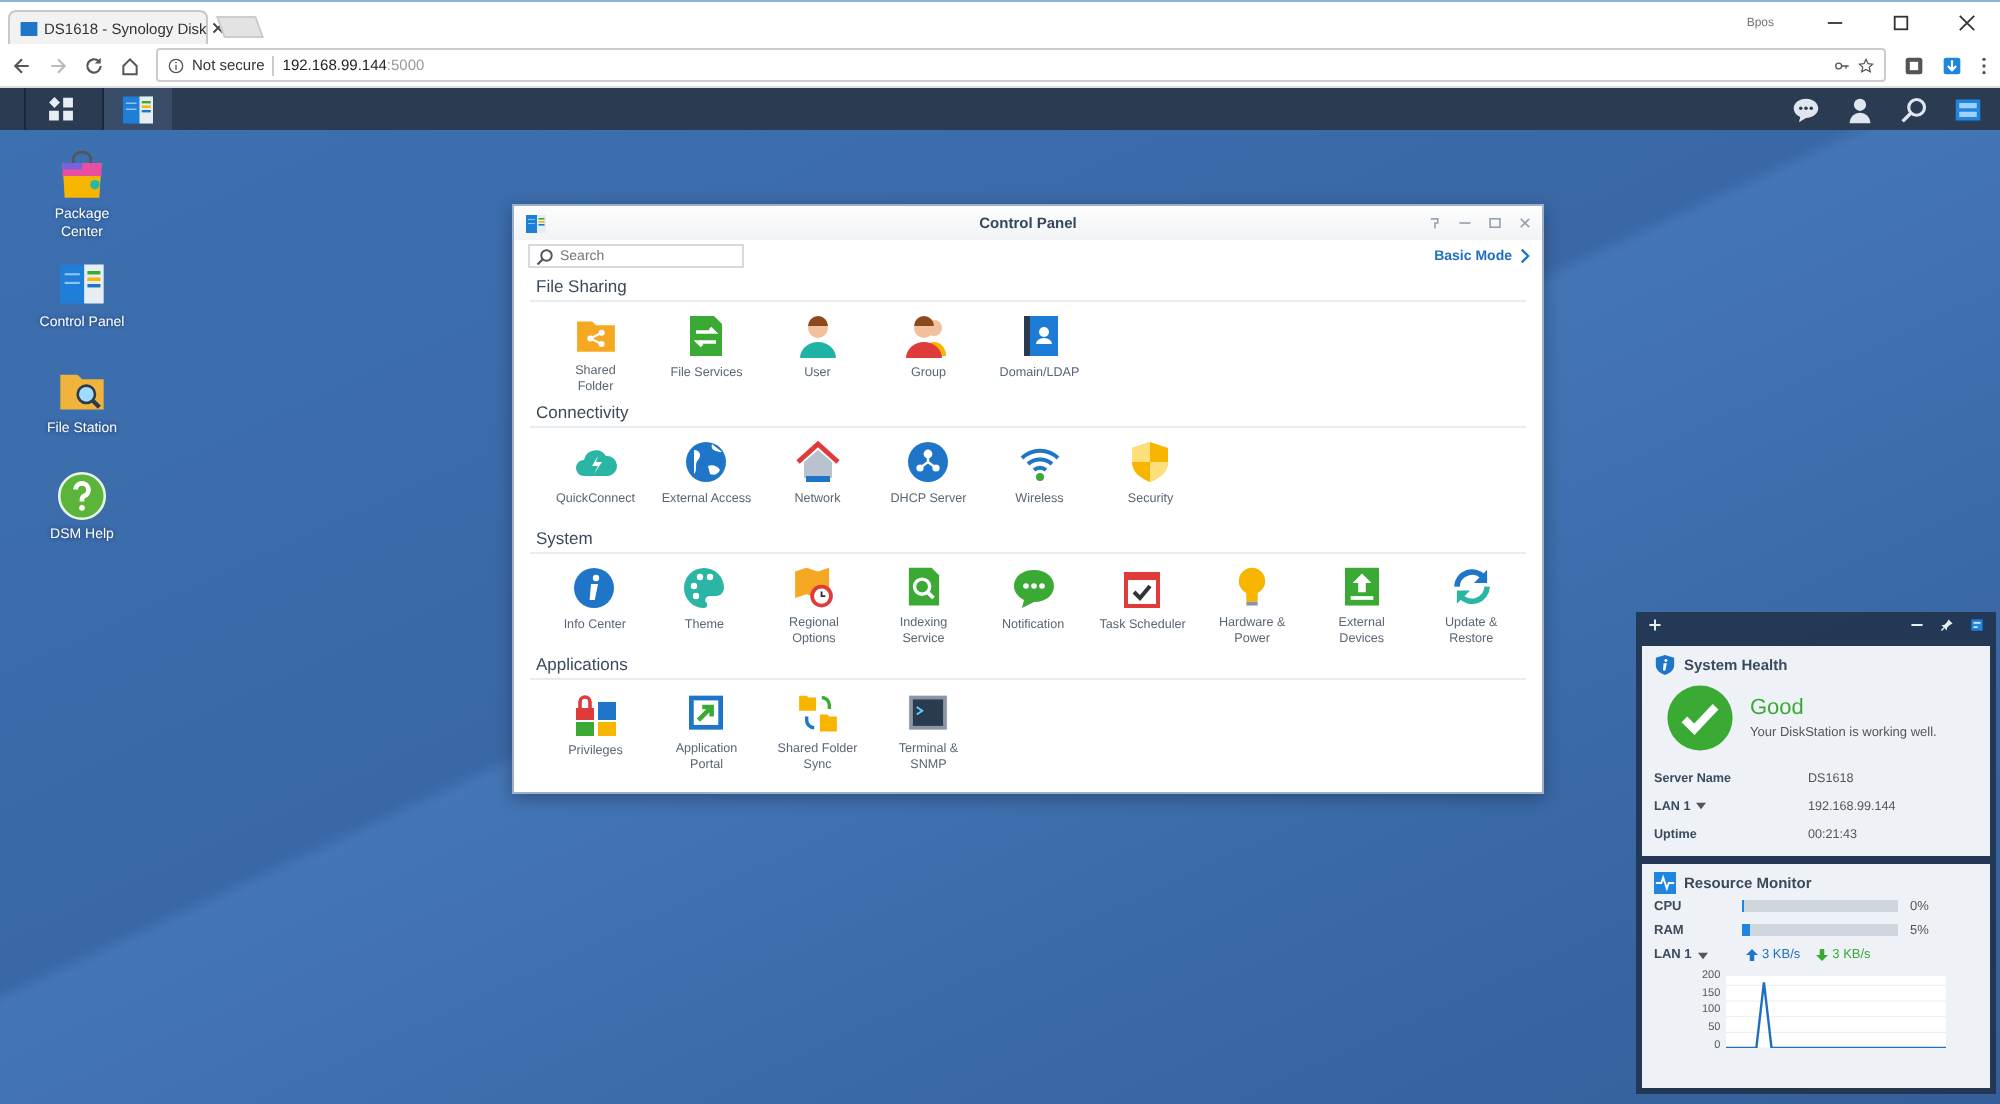  I want to click on minimize-icon, so click(1917, 625).